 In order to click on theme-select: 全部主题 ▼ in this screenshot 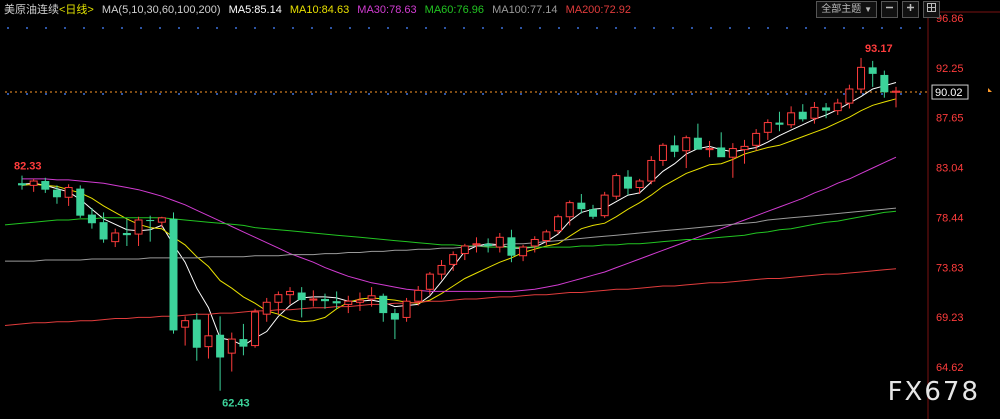, I will do `click(846, 9)`.